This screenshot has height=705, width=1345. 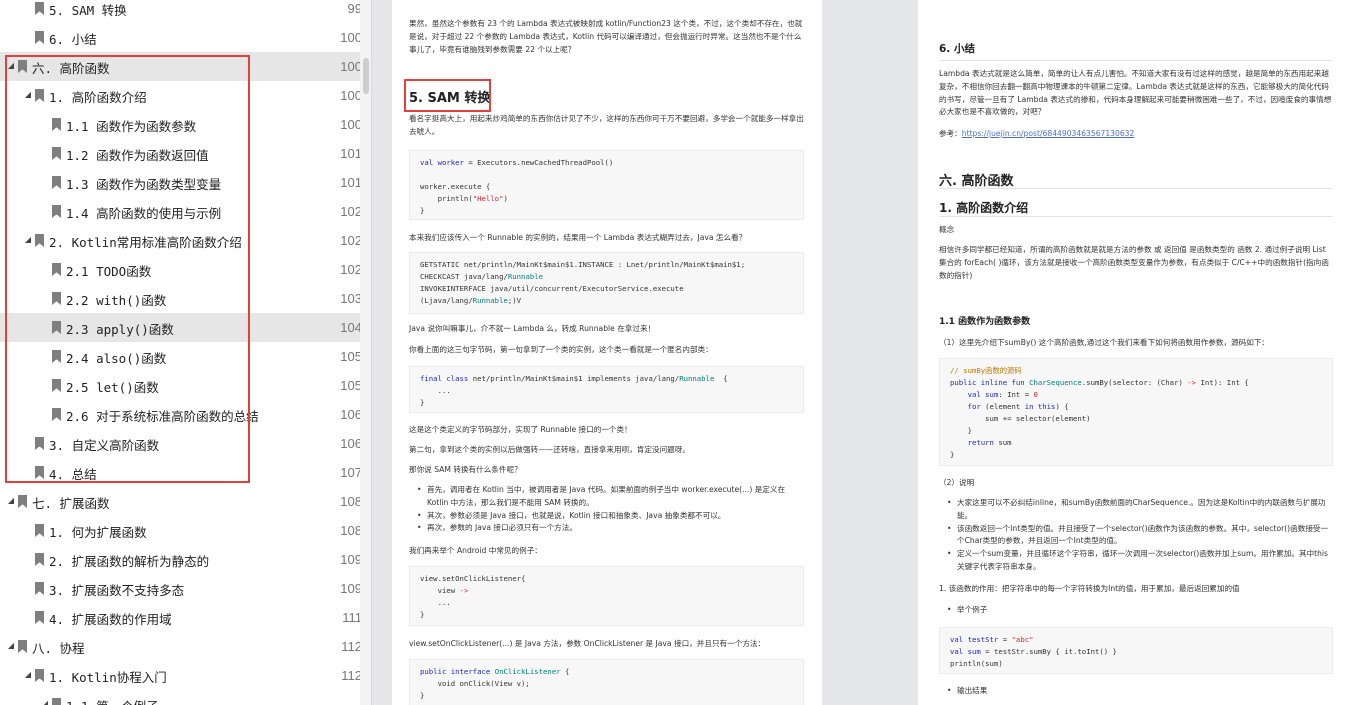 I want to click on code-block: view.setOnClickListener{ view -> ... }, so click(x=606, y=596).